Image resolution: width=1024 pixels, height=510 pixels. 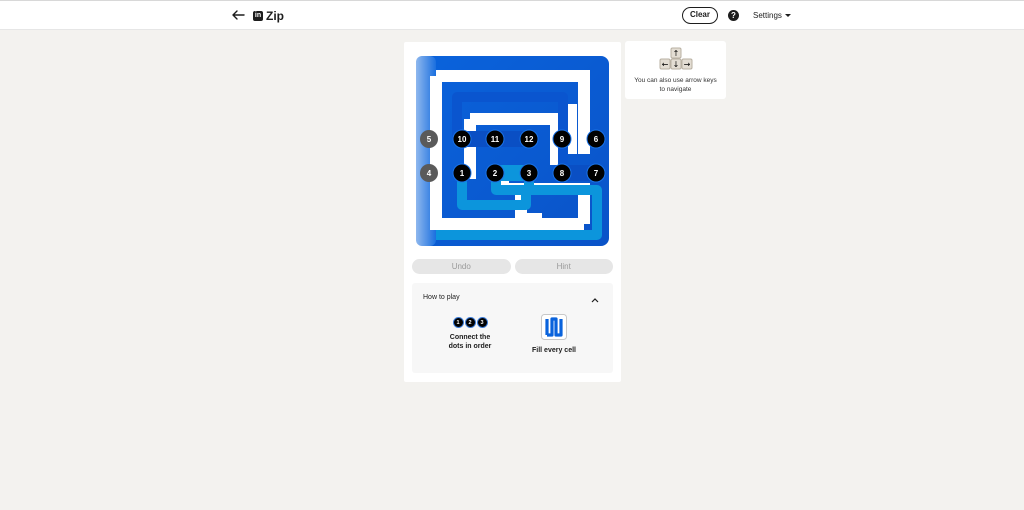 I want to click on undo-button: Undo, so click(x=461, y=266).